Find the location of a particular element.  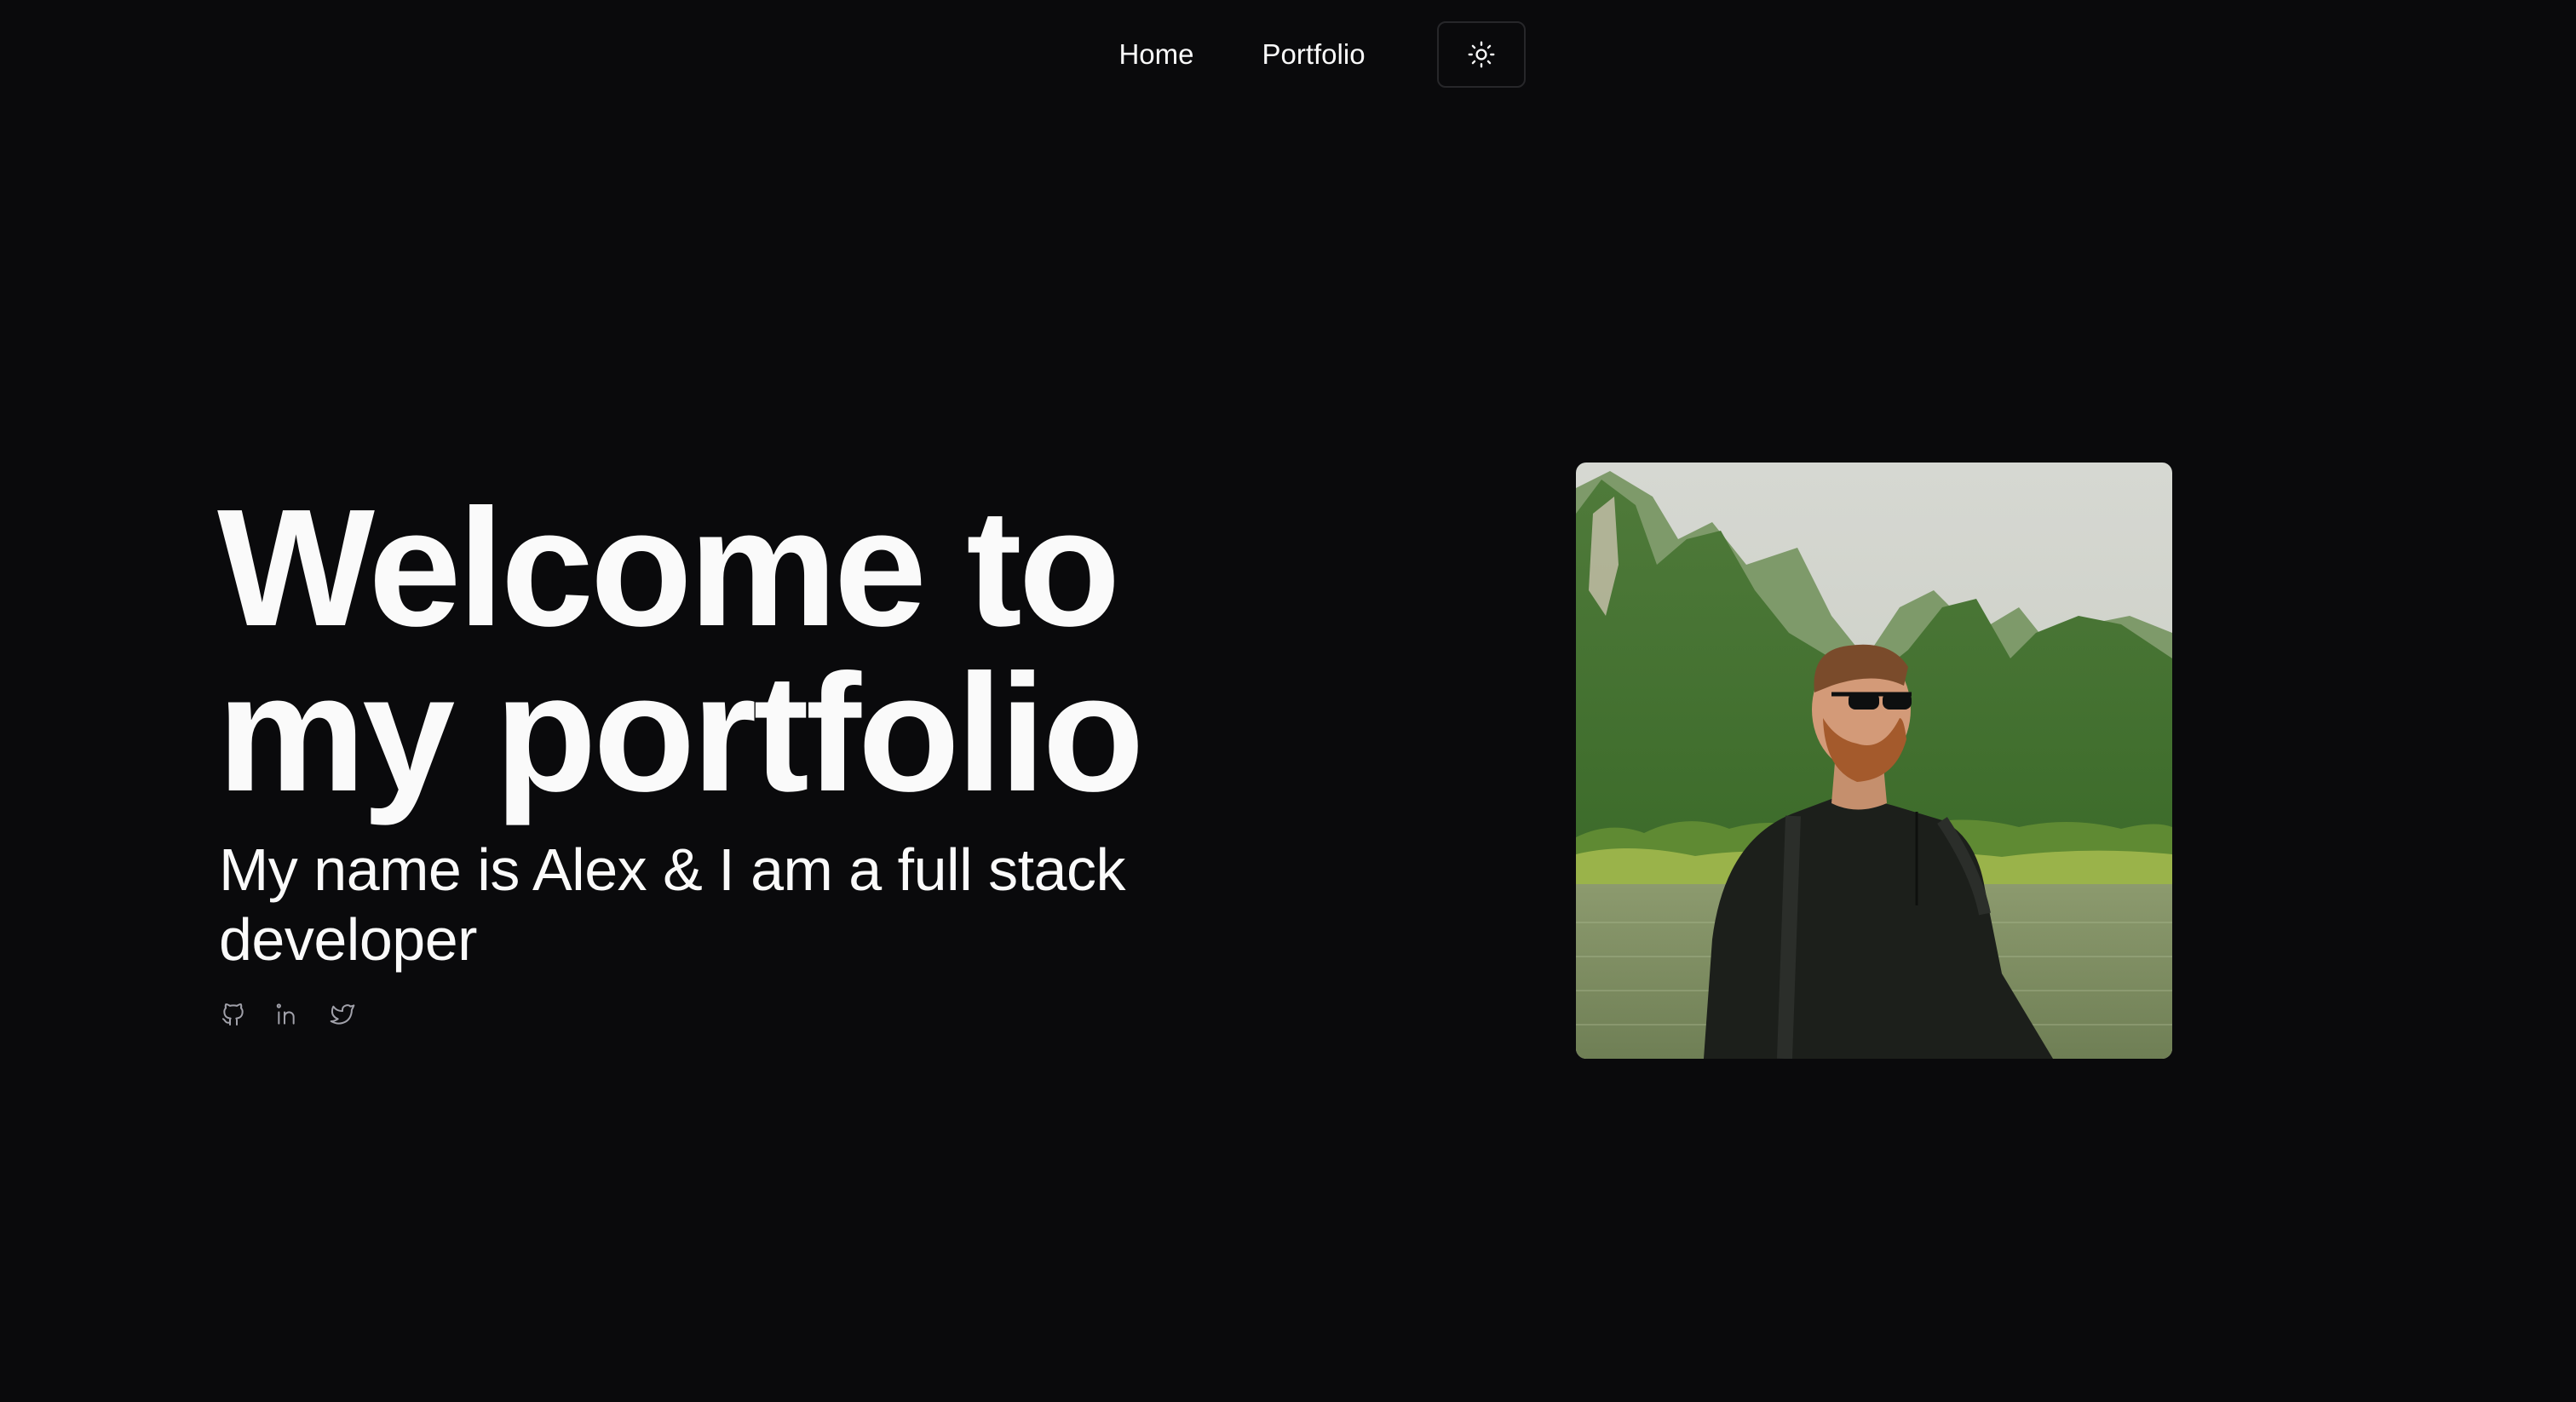

sun-icon is located at coordinates (1481, 54).